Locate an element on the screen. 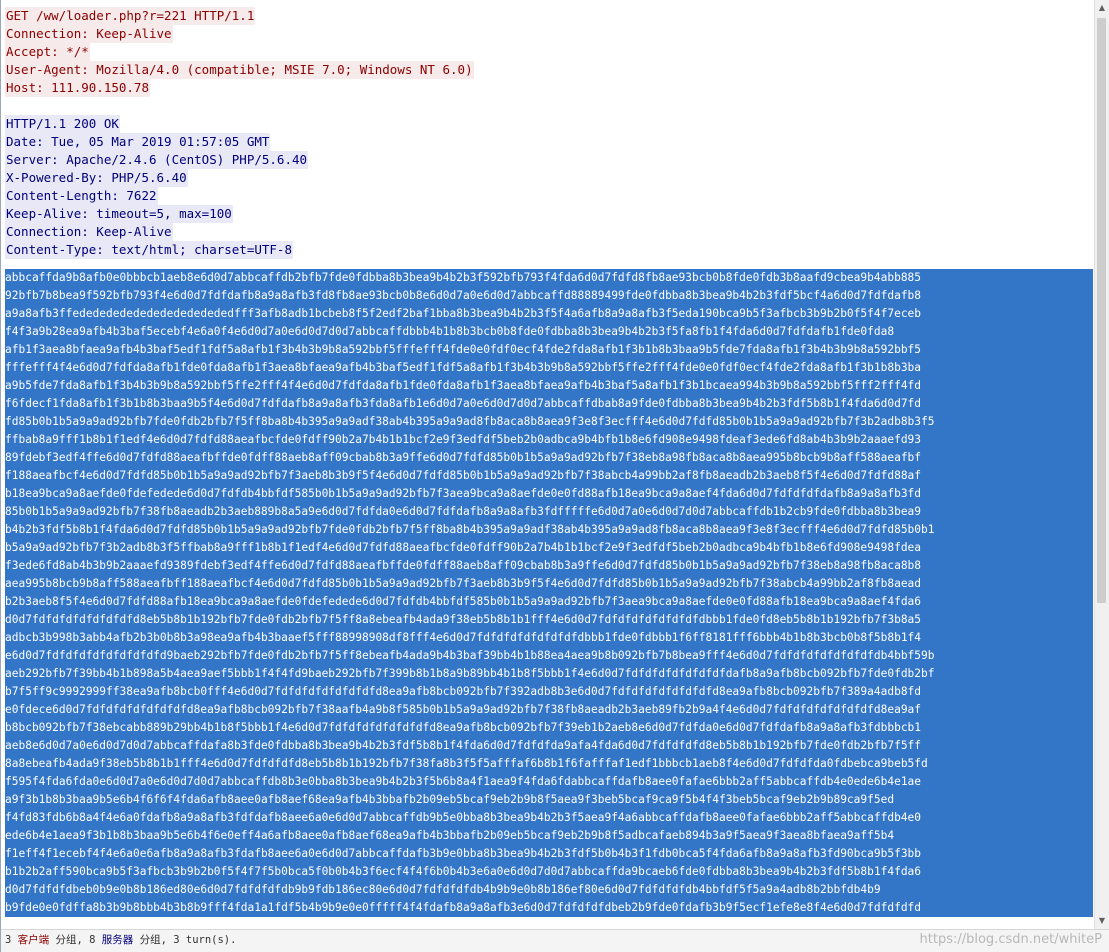  scroll-down-arrow-icon: ▼ is located at coordinates (1102, 921).